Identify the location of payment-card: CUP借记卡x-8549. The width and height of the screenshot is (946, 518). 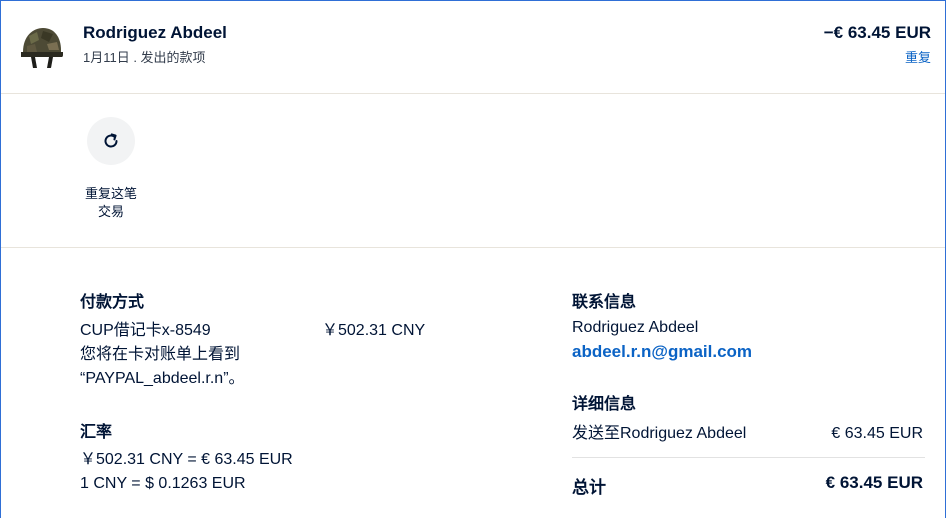
(145, 330).